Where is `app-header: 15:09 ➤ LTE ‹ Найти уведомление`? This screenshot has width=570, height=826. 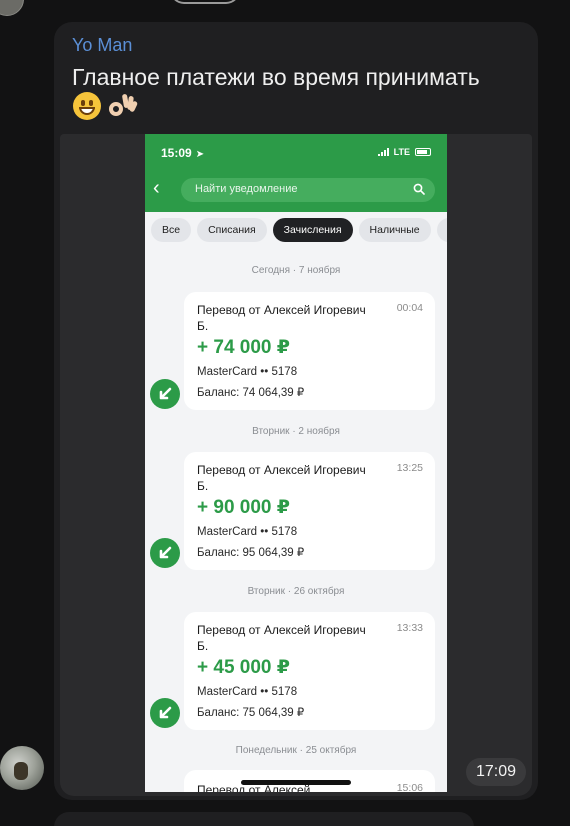
app-header: 15:09 ➤ LTE ‹ Найти уведомление is located at coordinates (296, 173).